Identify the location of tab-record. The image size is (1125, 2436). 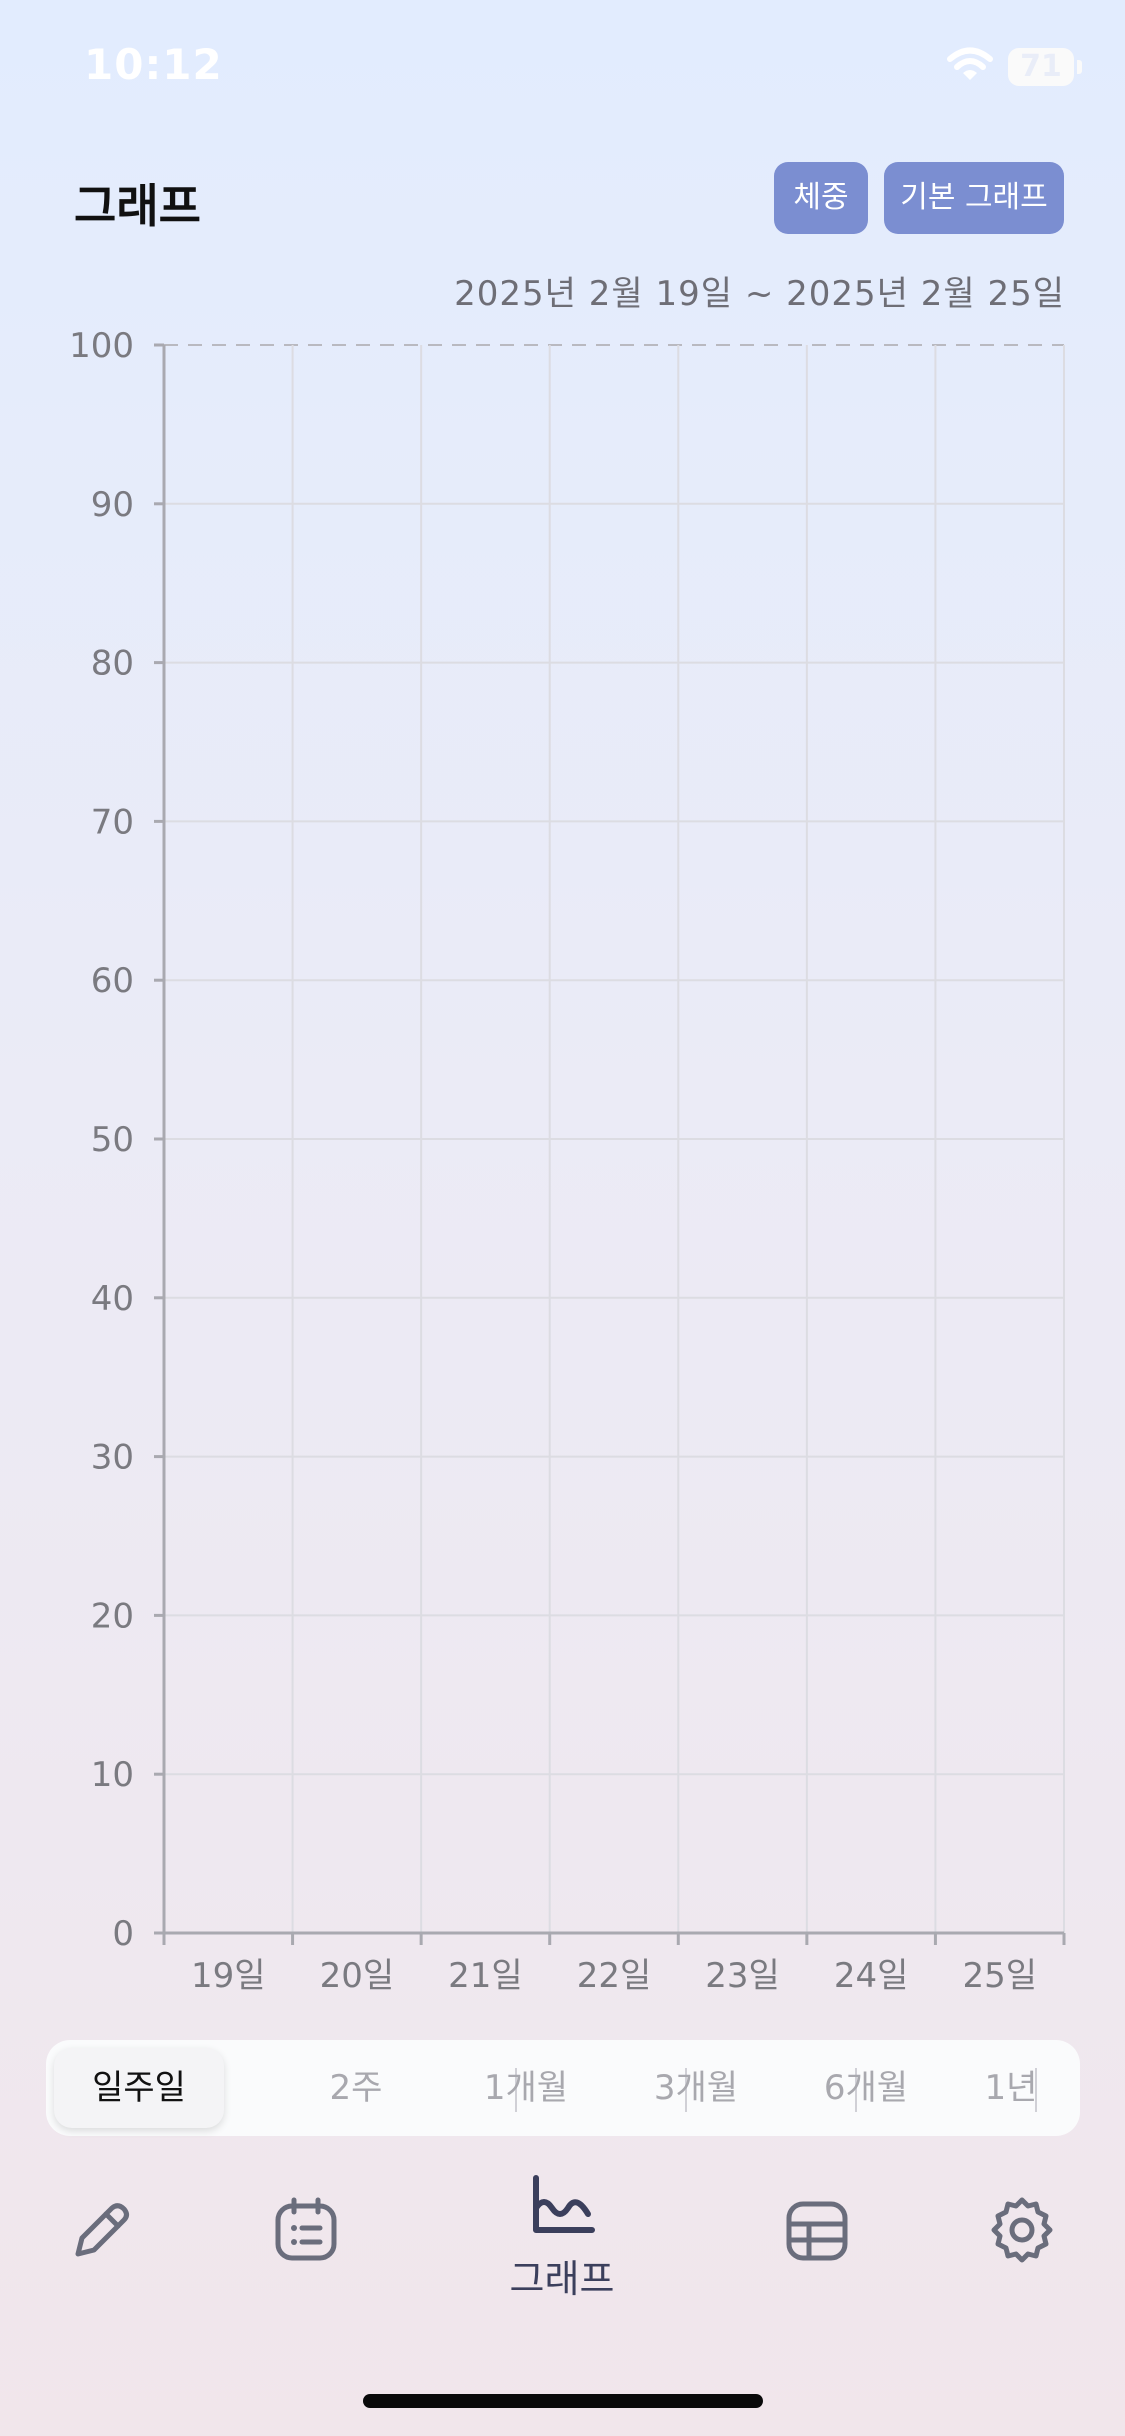
(102, 2260).